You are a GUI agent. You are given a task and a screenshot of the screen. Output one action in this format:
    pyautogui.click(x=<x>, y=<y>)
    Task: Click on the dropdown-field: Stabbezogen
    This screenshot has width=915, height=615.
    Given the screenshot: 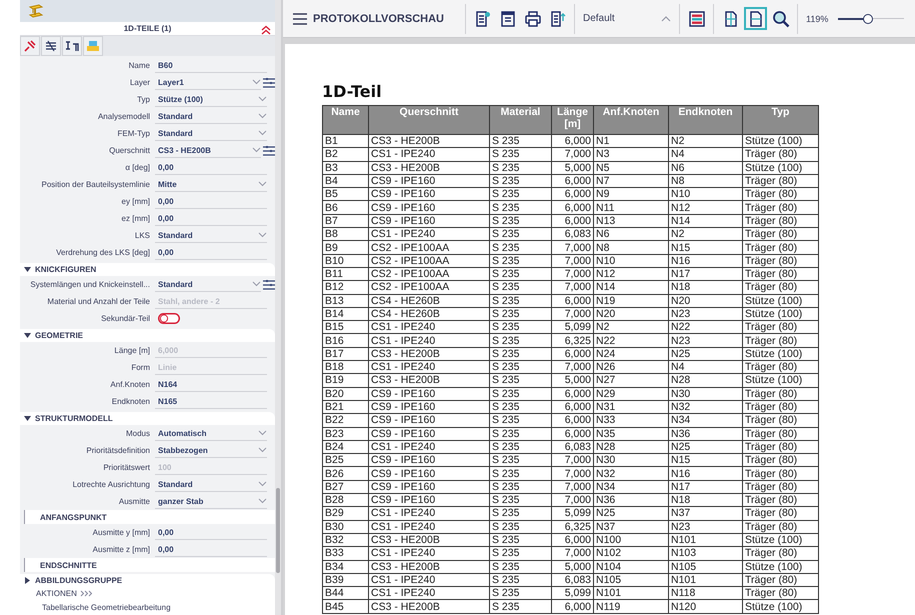 What is the action you would take?
    pyautogui.click(x=211, y=450)
    